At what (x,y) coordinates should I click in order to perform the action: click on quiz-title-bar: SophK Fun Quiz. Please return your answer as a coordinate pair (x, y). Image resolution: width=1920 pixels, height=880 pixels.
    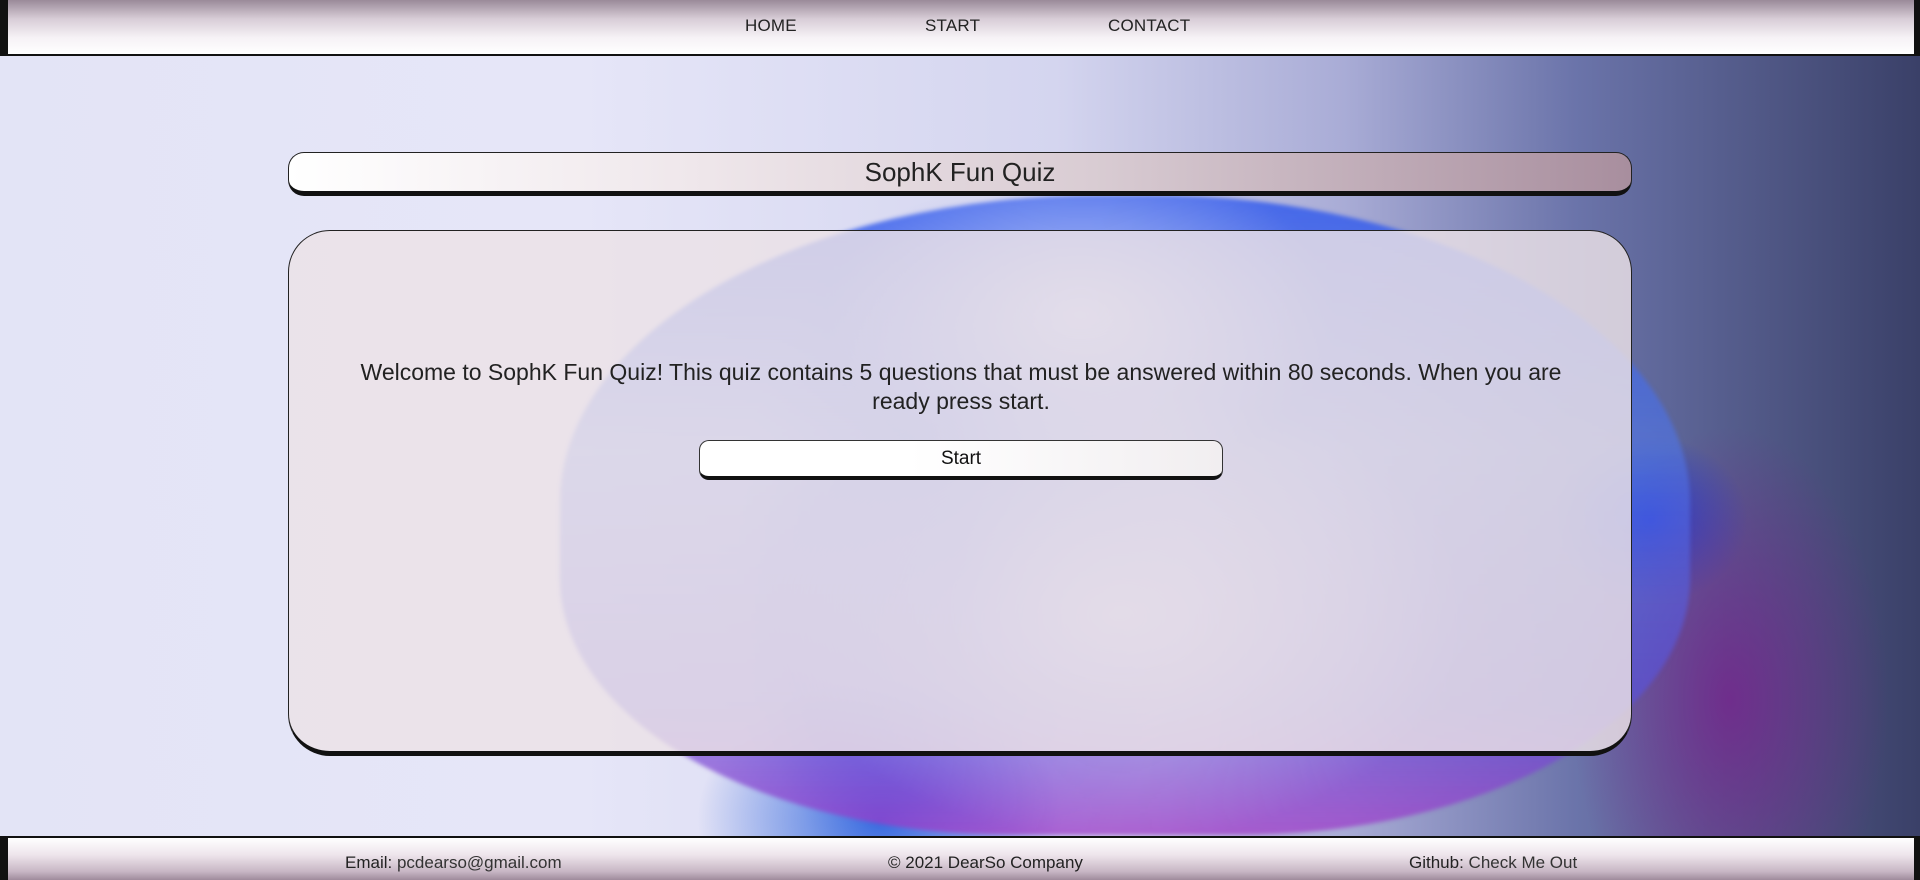
    Looking at the image, I should click on (960, 174).